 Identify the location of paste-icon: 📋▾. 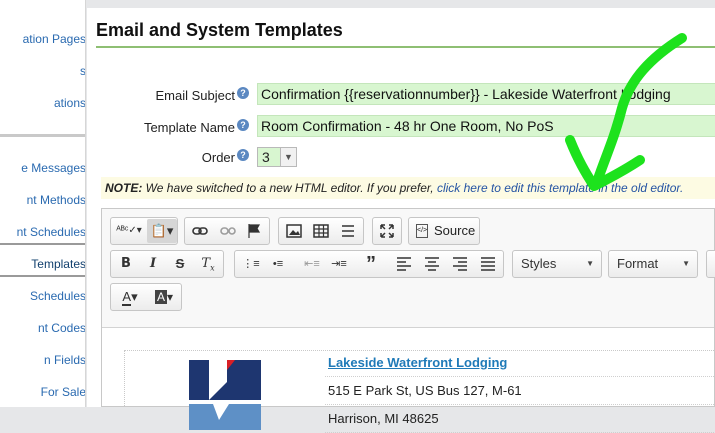
(162, 231).